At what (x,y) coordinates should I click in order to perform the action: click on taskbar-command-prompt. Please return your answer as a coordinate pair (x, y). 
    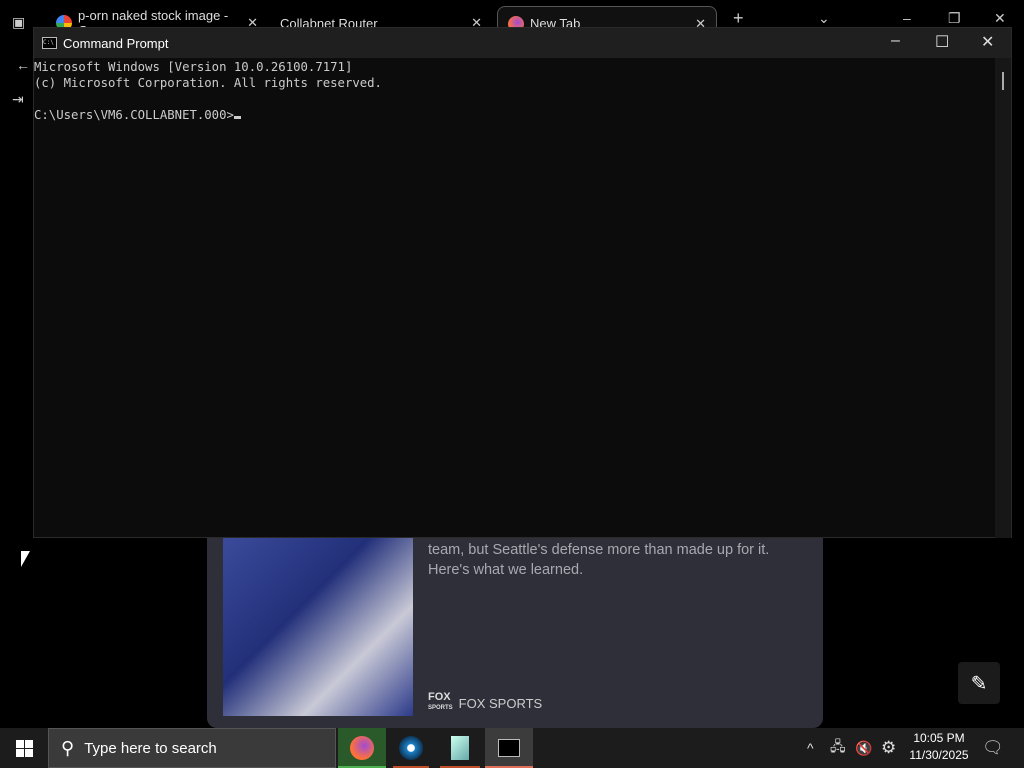
    Looking at the image, I should click on (509, 748).